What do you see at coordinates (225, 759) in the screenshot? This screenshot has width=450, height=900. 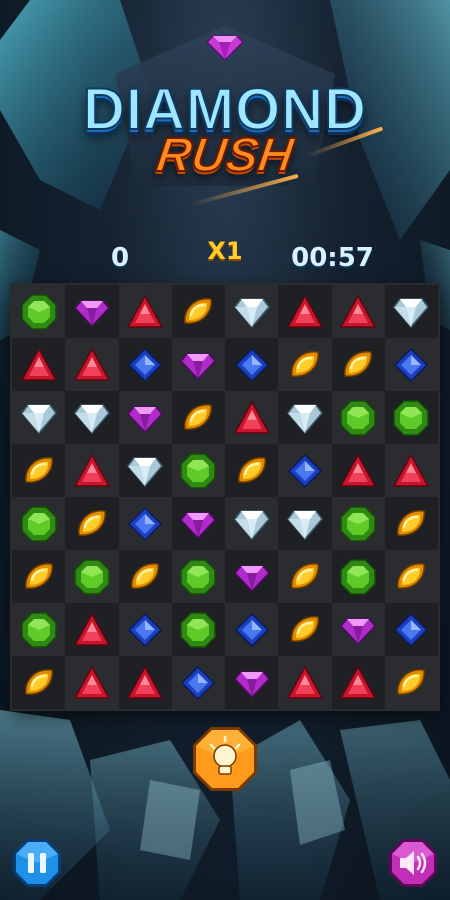 I see `hint-button: lightbulb-icon` at bounding box center [225, 759].